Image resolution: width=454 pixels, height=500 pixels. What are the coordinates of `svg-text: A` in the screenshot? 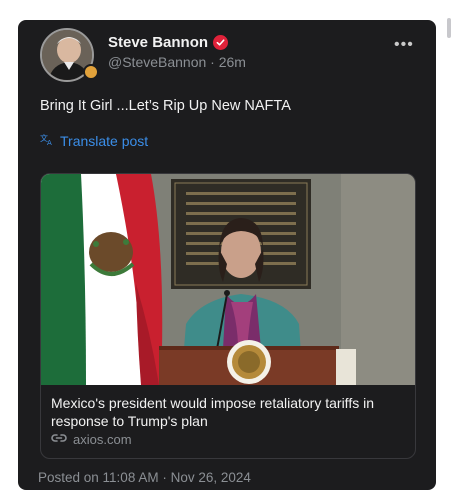 It's located at (49, 142).